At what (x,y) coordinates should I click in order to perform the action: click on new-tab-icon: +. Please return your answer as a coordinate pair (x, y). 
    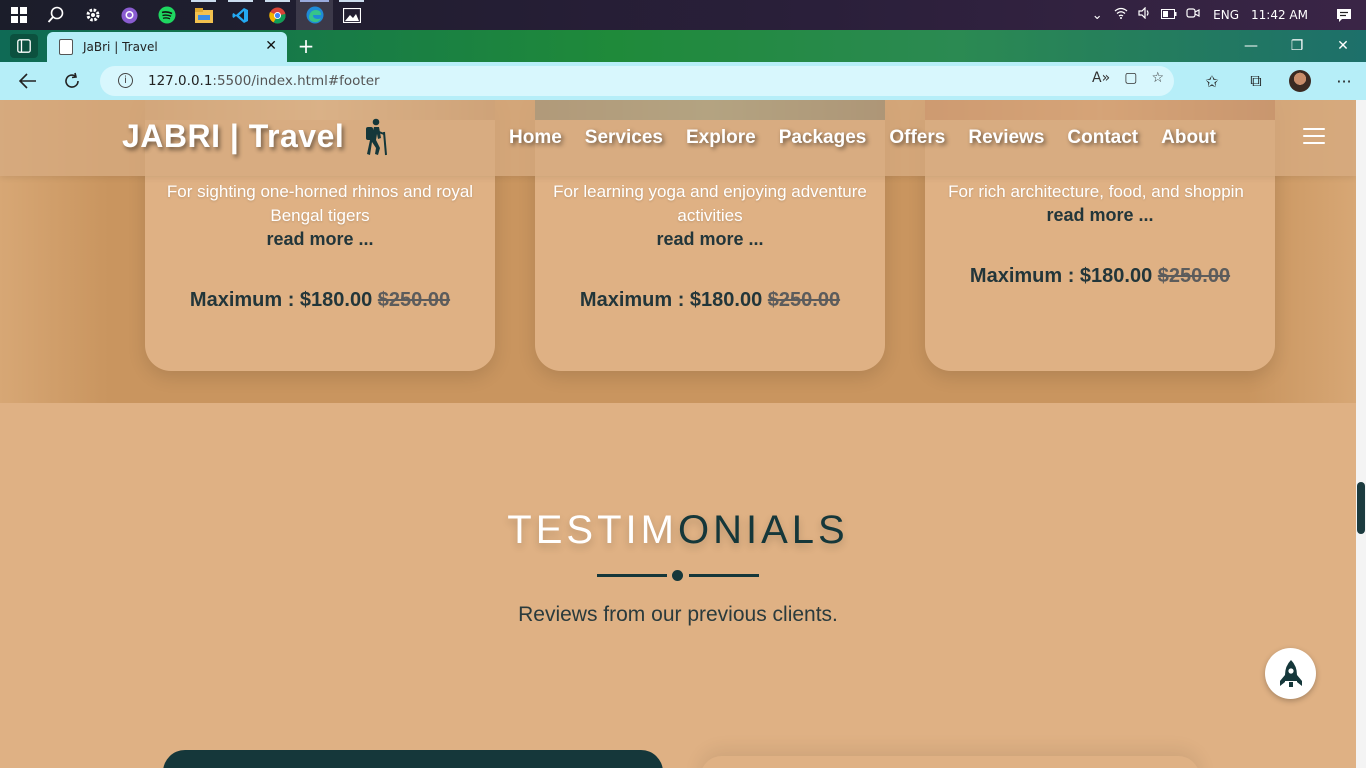
    Looking at the image, I should click on (306, 46).